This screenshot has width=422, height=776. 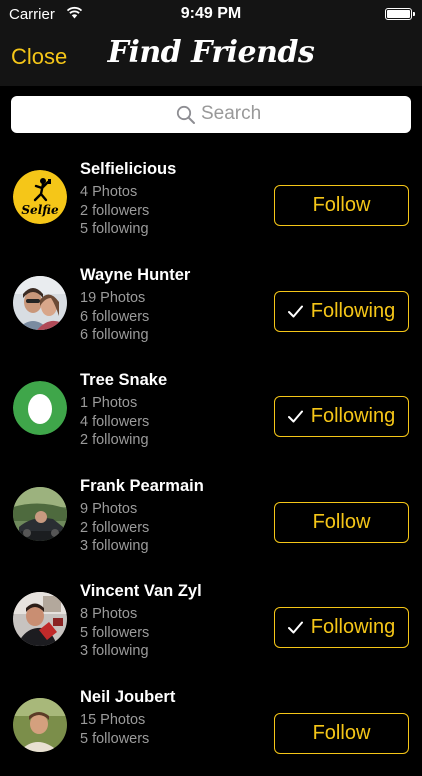 What do you see at coordinates (398, 14) in the screenshot?
I see `battery-icon` at bounding box center [398, 14].